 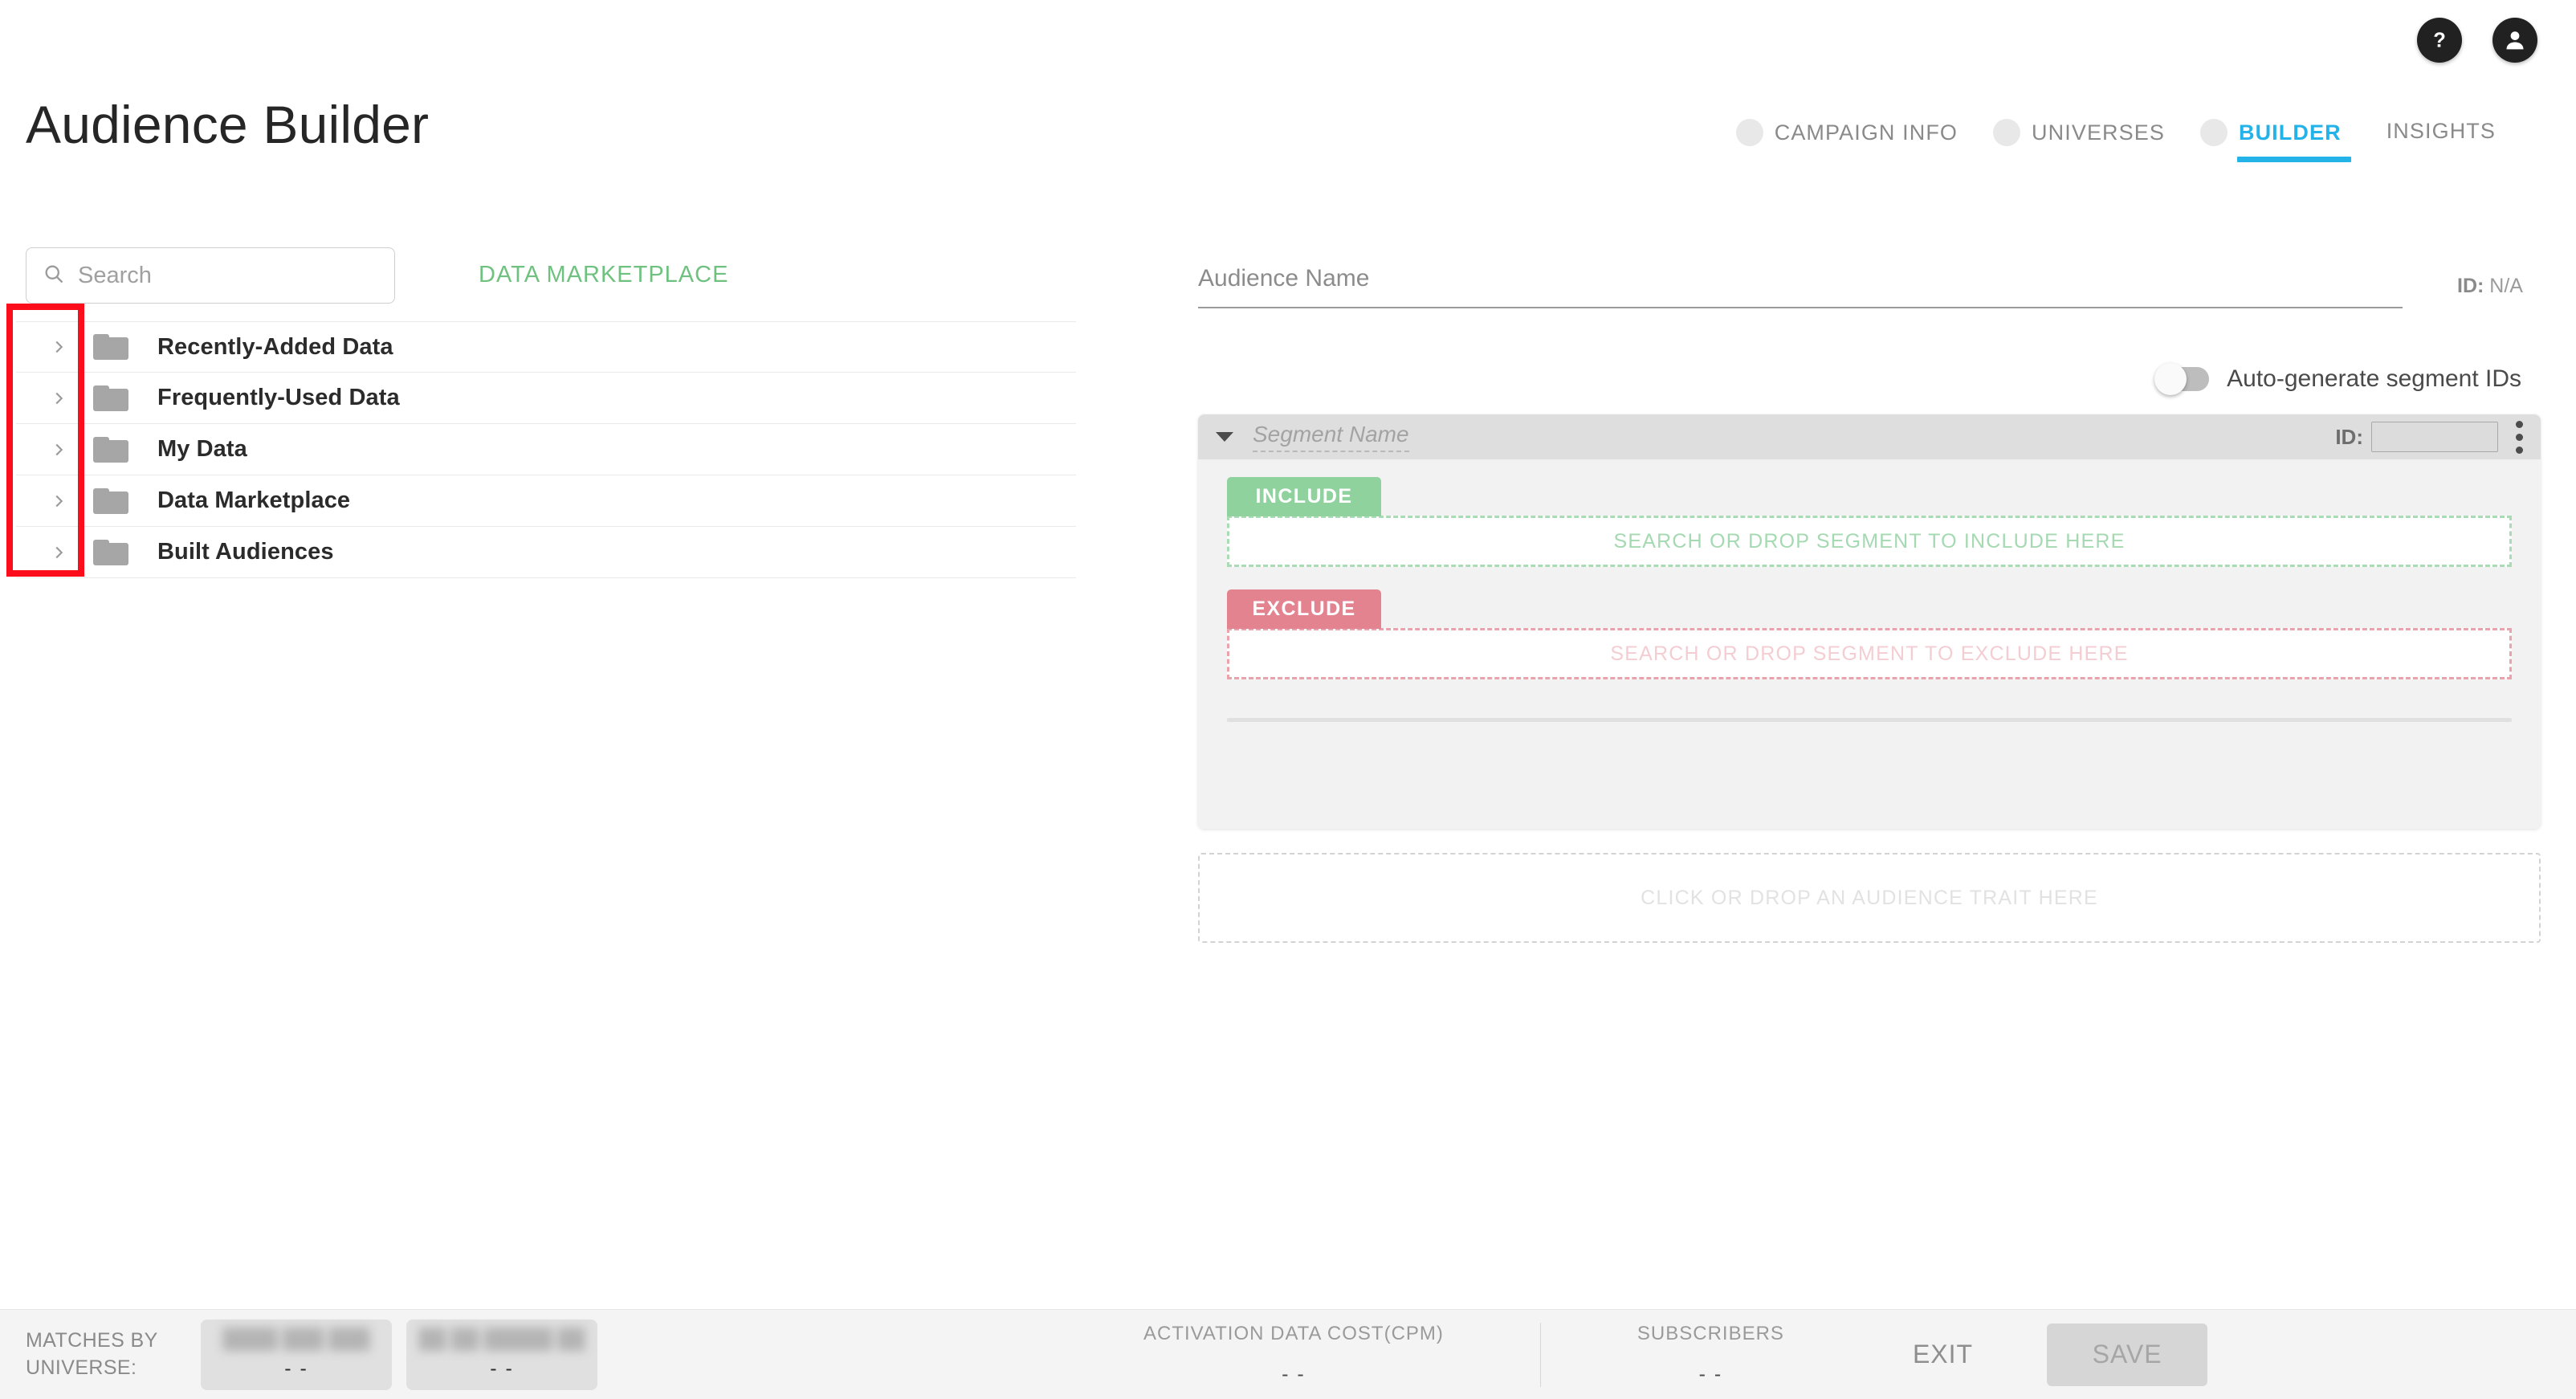 I want to click on segment-id-label: ID:, so click(x=2349, y=436).